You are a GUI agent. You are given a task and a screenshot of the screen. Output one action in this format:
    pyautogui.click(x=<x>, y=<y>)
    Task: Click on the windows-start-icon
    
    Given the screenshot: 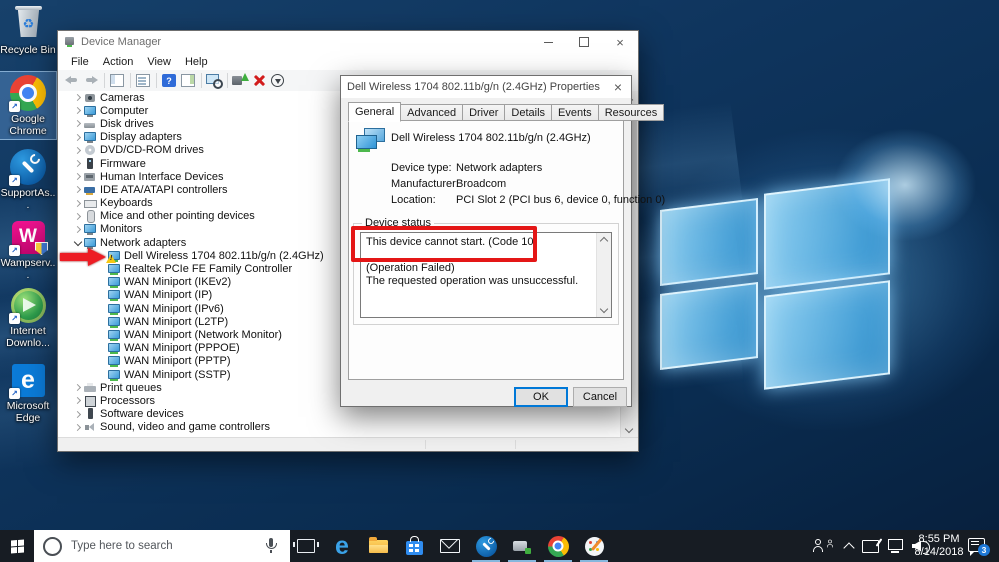 What is the action you would take?
    pyautogui.click(x=17, y=546)
    